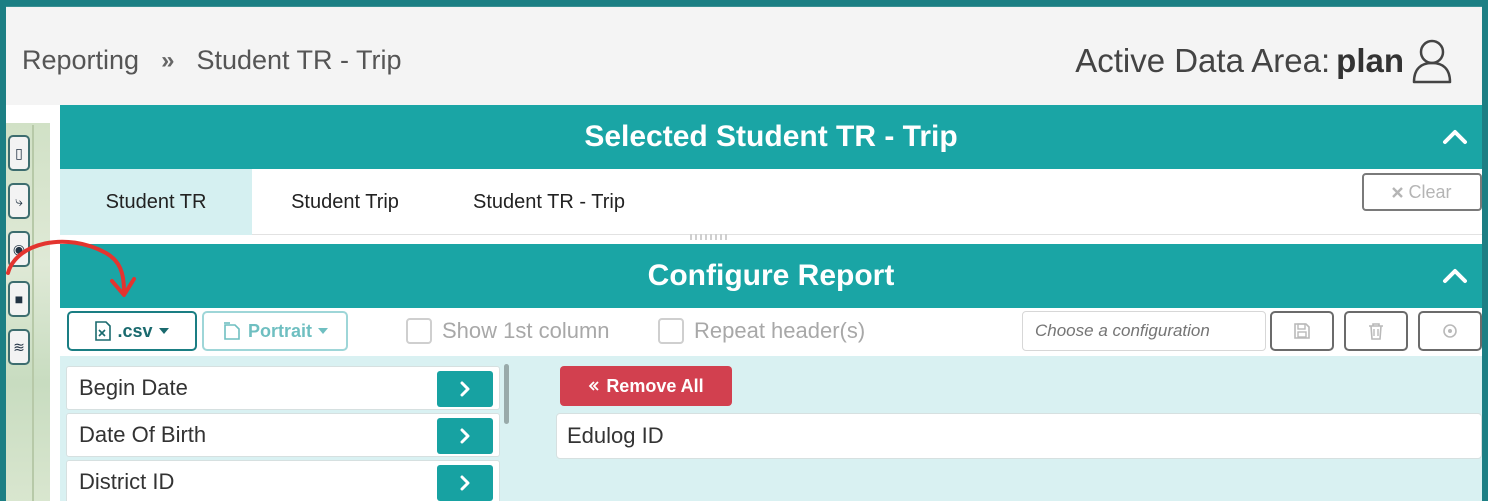 This screenshot has height=501, width=1488. I want to click on clear-button-label: Clear, so click(1430, 191).